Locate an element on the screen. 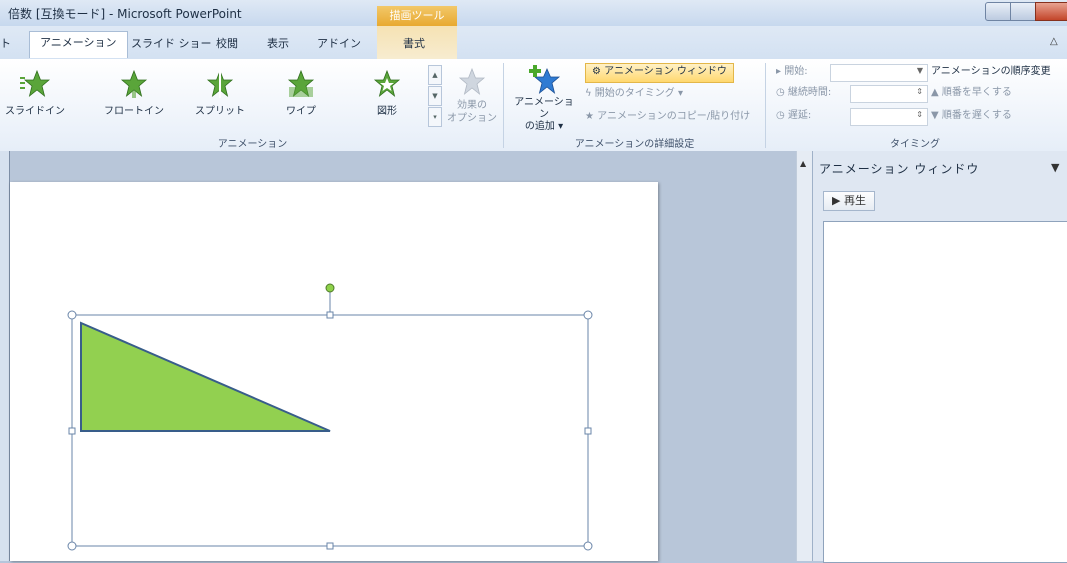 Image resolution: width=1067 pixels, height=563 pixels. close-button is located at coordinates (1051, 11).